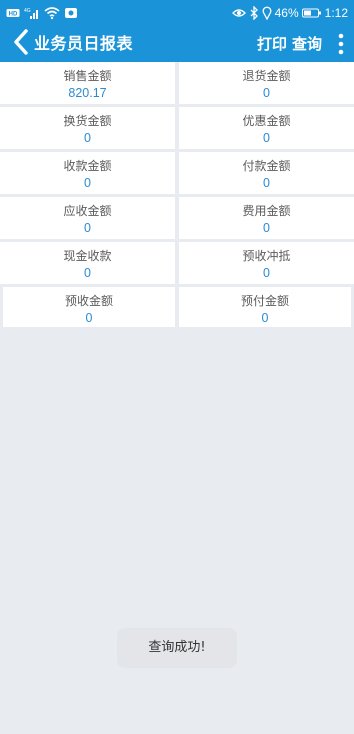 The width and height of the screenshot is (354, 734). I want to click on svg-text: HD, so click(13, 15).